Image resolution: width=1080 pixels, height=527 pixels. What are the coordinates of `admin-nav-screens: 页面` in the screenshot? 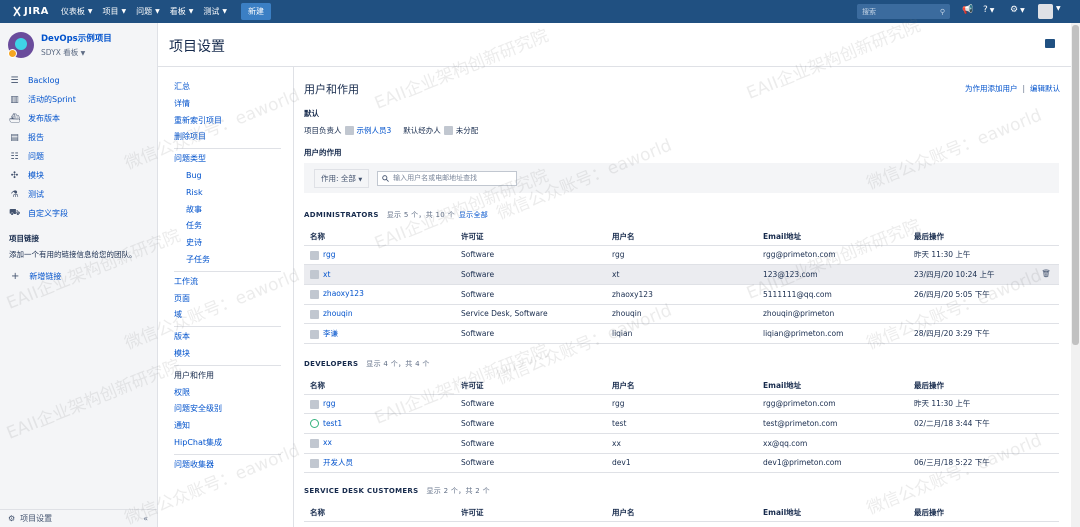 It's located at (225, 299).